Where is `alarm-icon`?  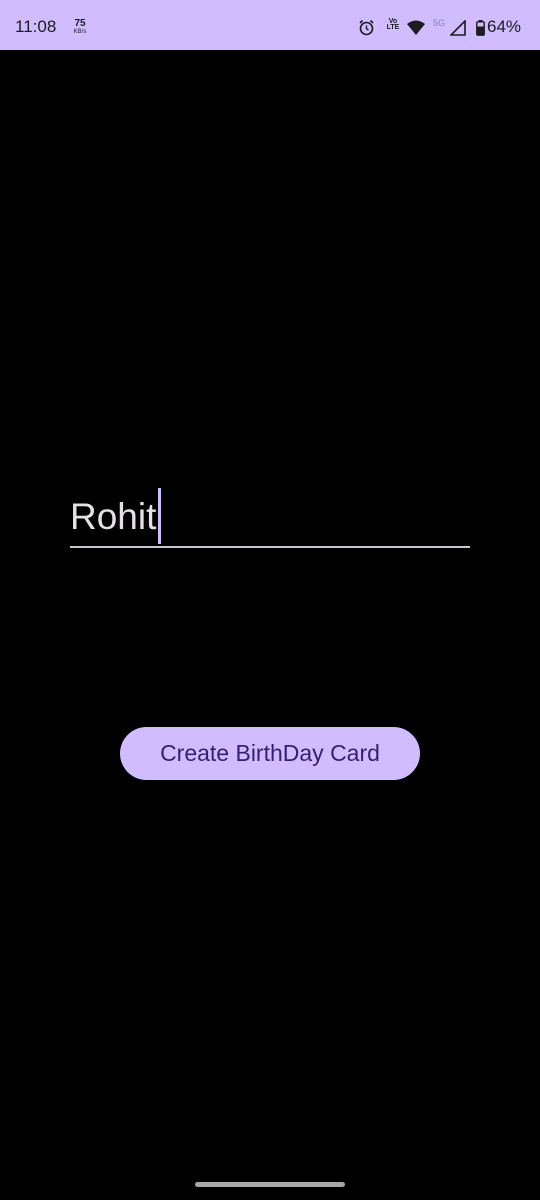
alarm-icon is located at coordinates (366, 44).